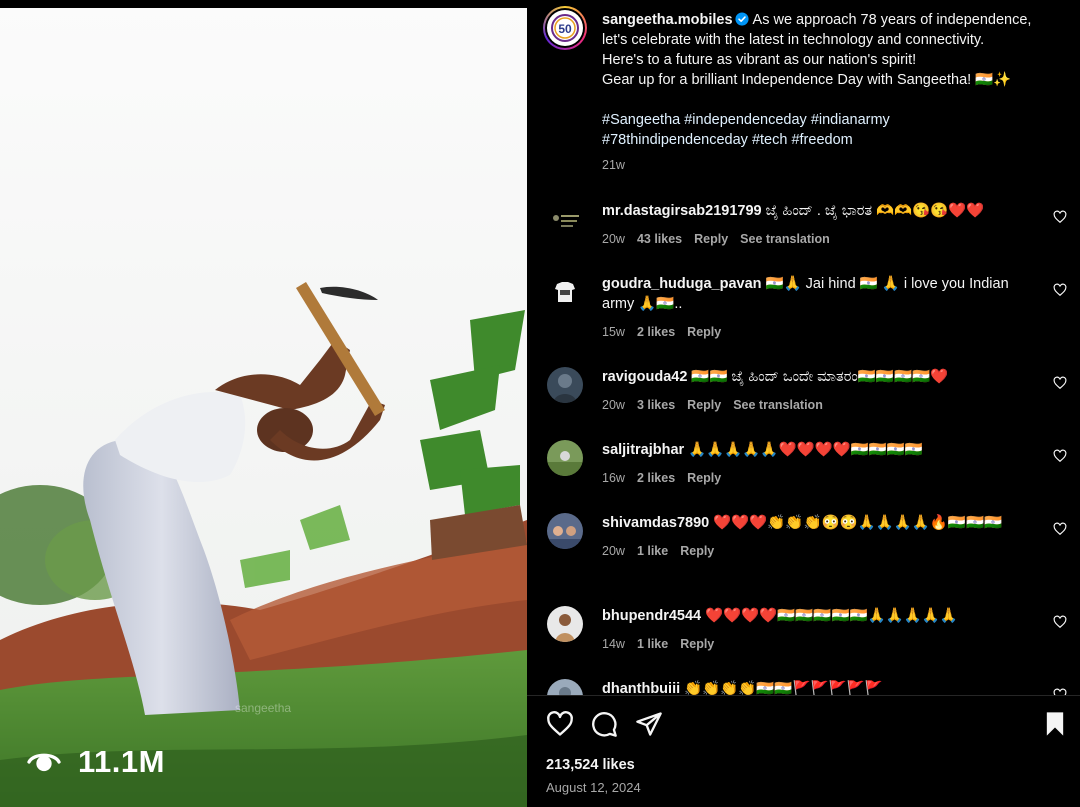  What do you see at coordinates (263, 4) in the screenshot?
I see `media-top-bar` at bounding box center [263, 4].